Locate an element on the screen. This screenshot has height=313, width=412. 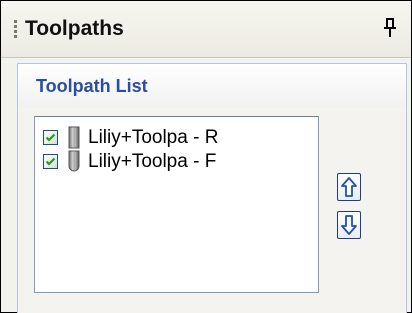
section-title: Toolpath List is located at coordinates (92, 86).